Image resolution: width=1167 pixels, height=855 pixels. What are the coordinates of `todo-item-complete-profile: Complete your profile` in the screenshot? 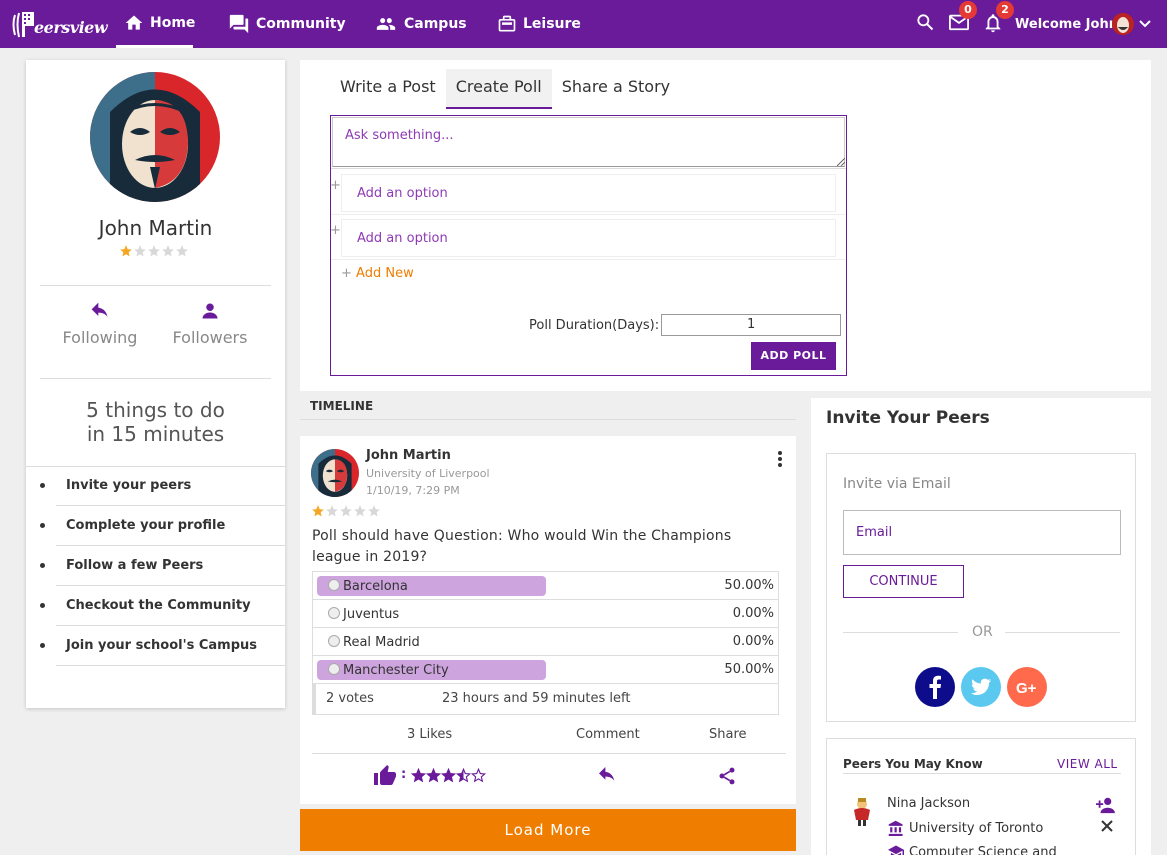 It's located at (162, 526).